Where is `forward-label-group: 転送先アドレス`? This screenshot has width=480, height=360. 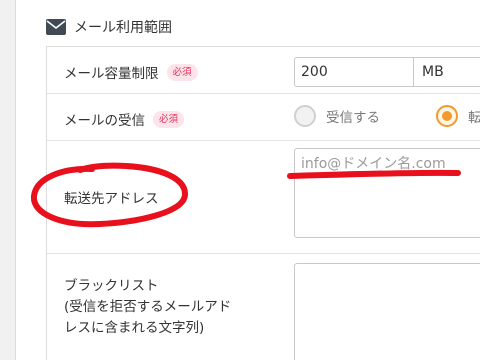 forward-label-group: 転送先アドレス is located at coordinates (111, 197).